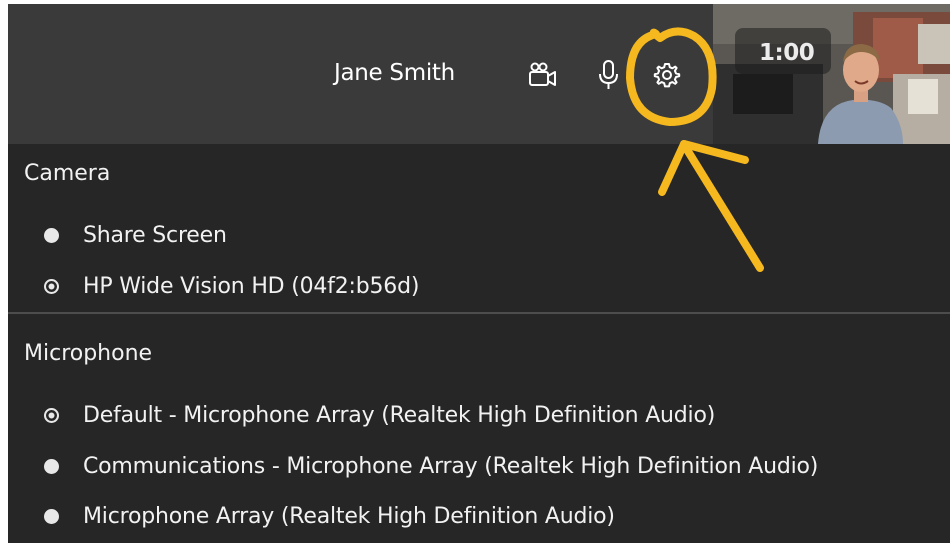 Image resolution: width=950 pixels, height=543 pixels. I want to click on camera-option-share-screen: Share Screen, so click(135, 235).